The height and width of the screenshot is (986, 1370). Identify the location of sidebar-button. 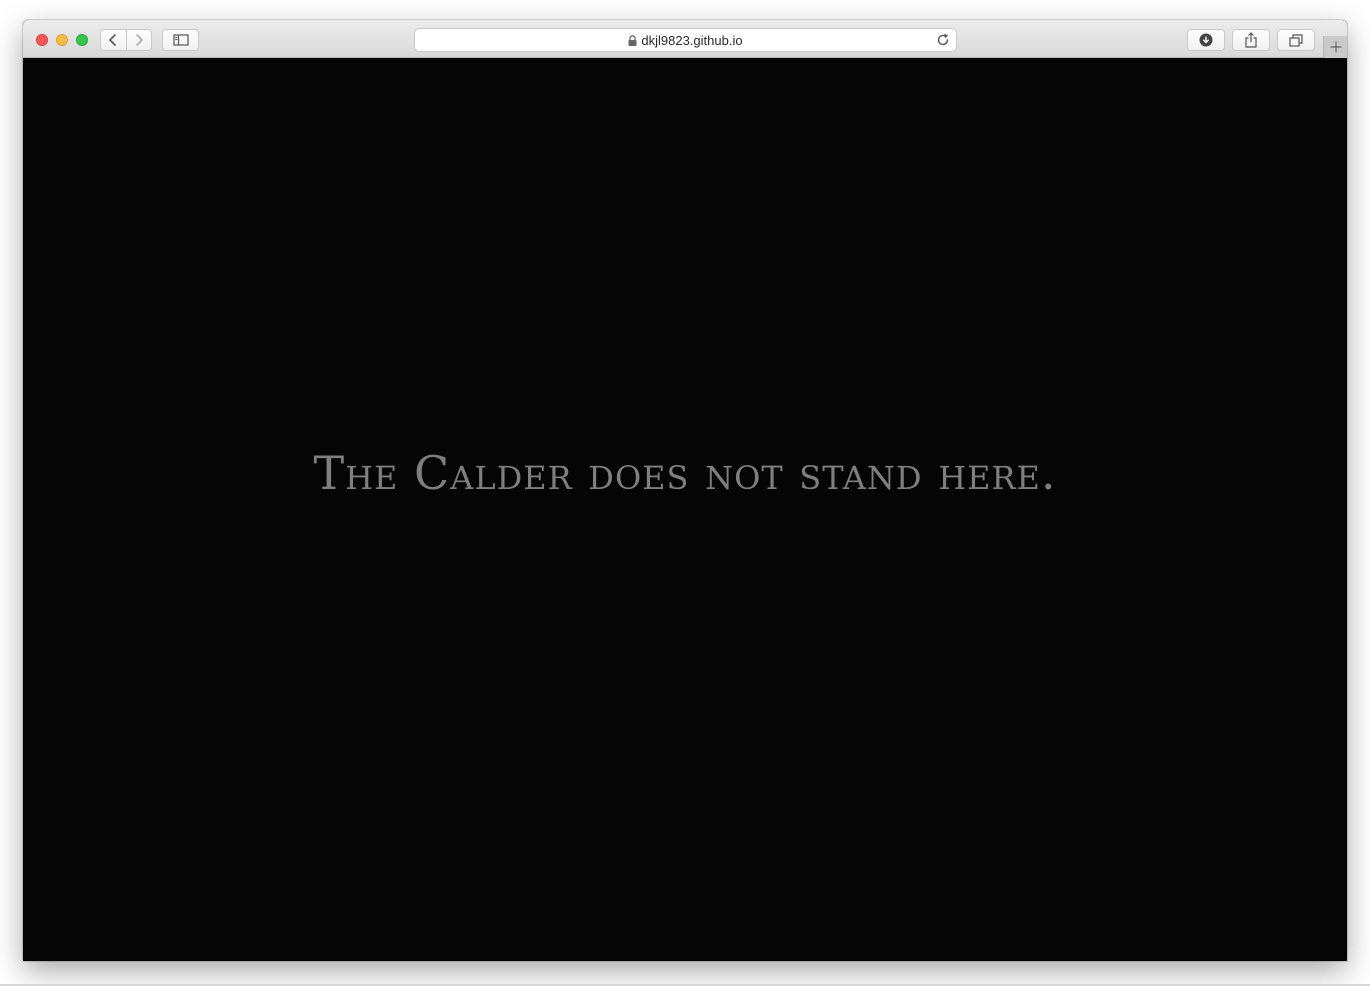
(180, 40).